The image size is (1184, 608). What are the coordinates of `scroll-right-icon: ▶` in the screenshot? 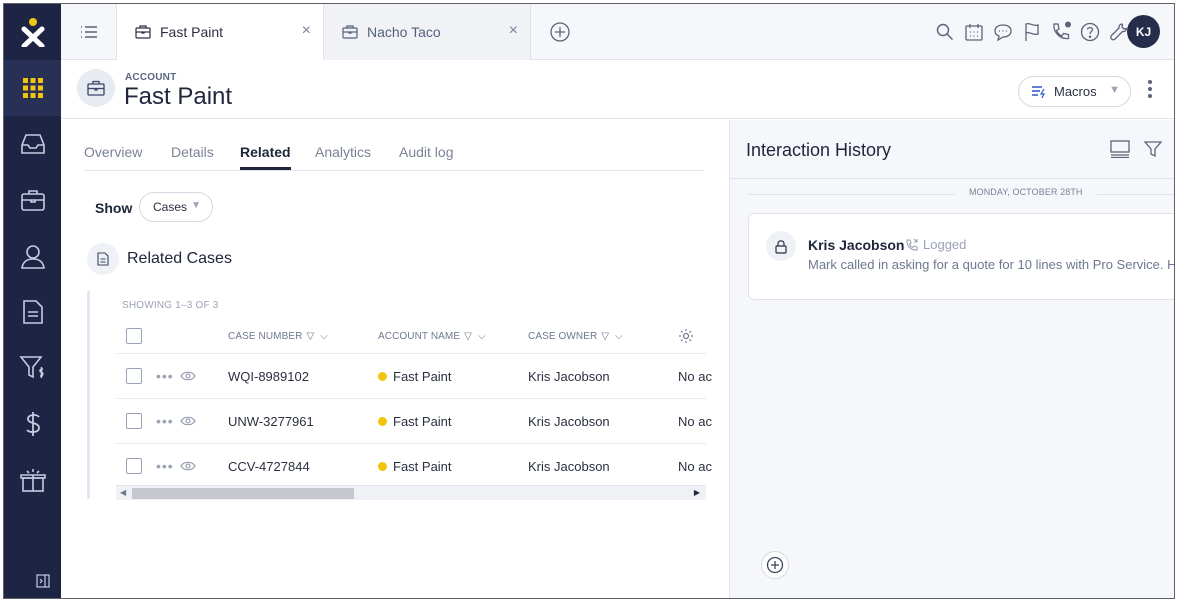 It's located at (697, 492).